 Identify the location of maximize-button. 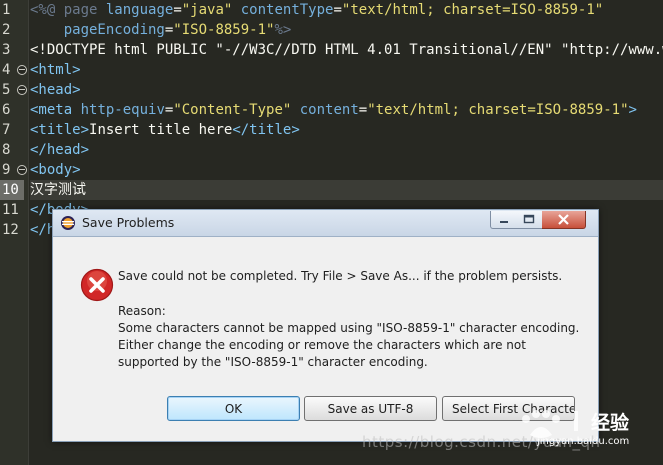
(529, 220).